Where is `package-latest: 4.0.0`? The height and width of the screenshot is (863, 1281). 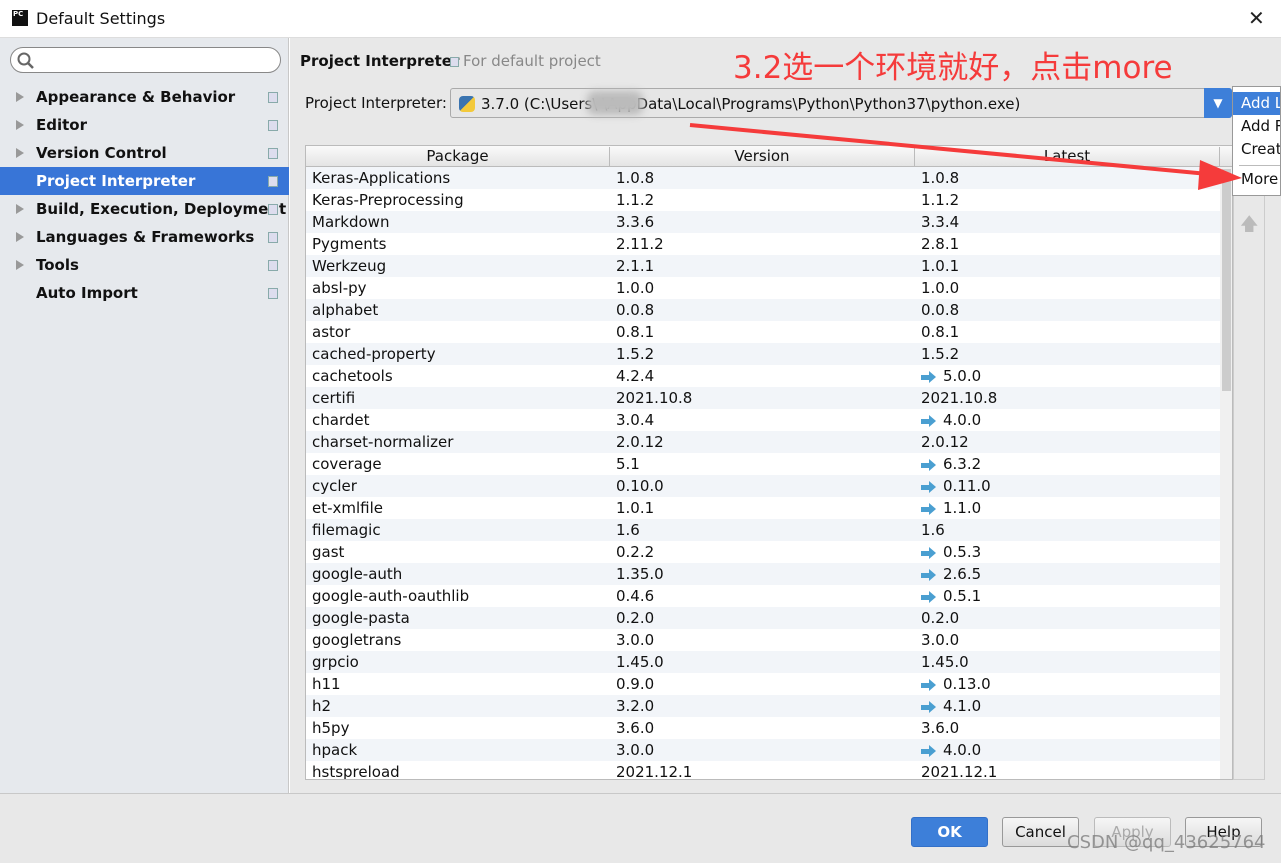
package-latest: 4.0.0 is located at coordinates (962, 420).